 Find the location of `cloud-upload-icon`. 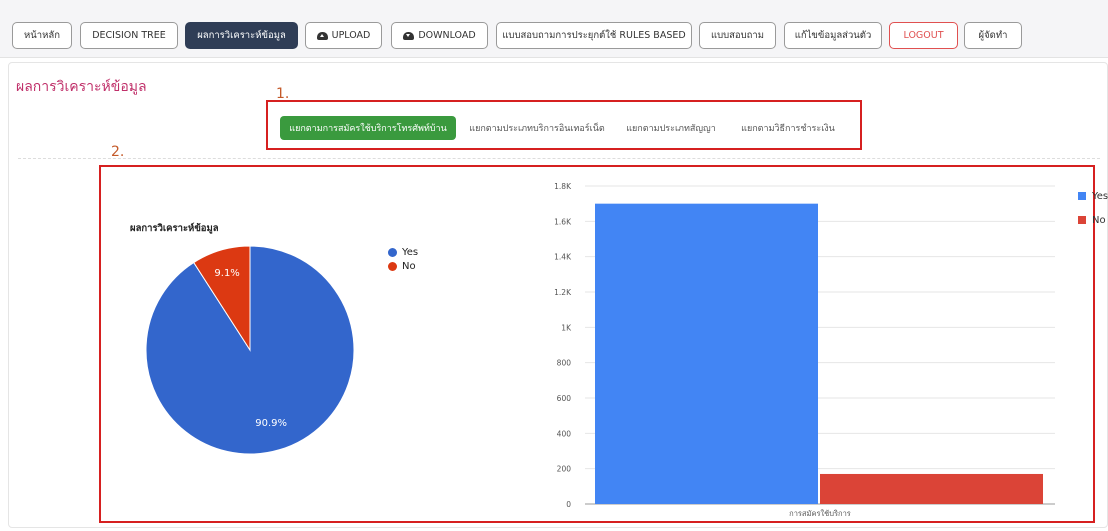

cloud-upload-icon is located at coordinates (322, 35).